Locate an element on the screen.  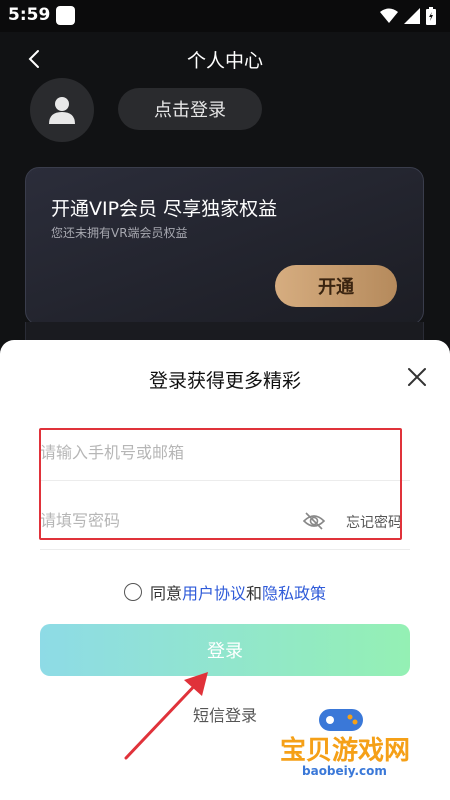
battery-icon is located at coordinates (431, 16).